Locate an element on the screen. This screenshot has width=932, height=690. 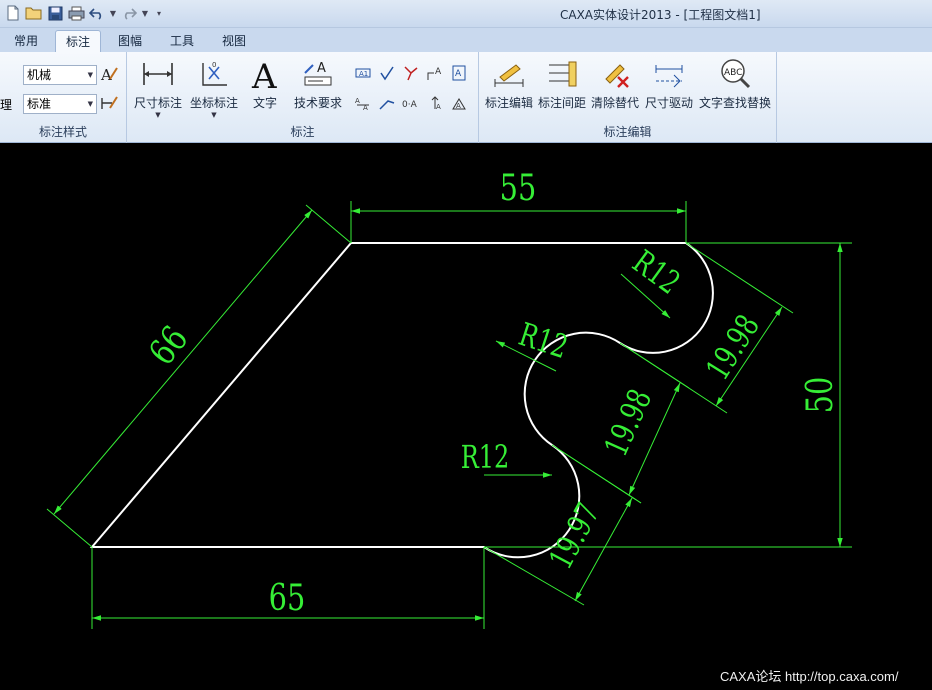
annotation-edit-label: 标注编辑 is located at coordinates (508, 103).